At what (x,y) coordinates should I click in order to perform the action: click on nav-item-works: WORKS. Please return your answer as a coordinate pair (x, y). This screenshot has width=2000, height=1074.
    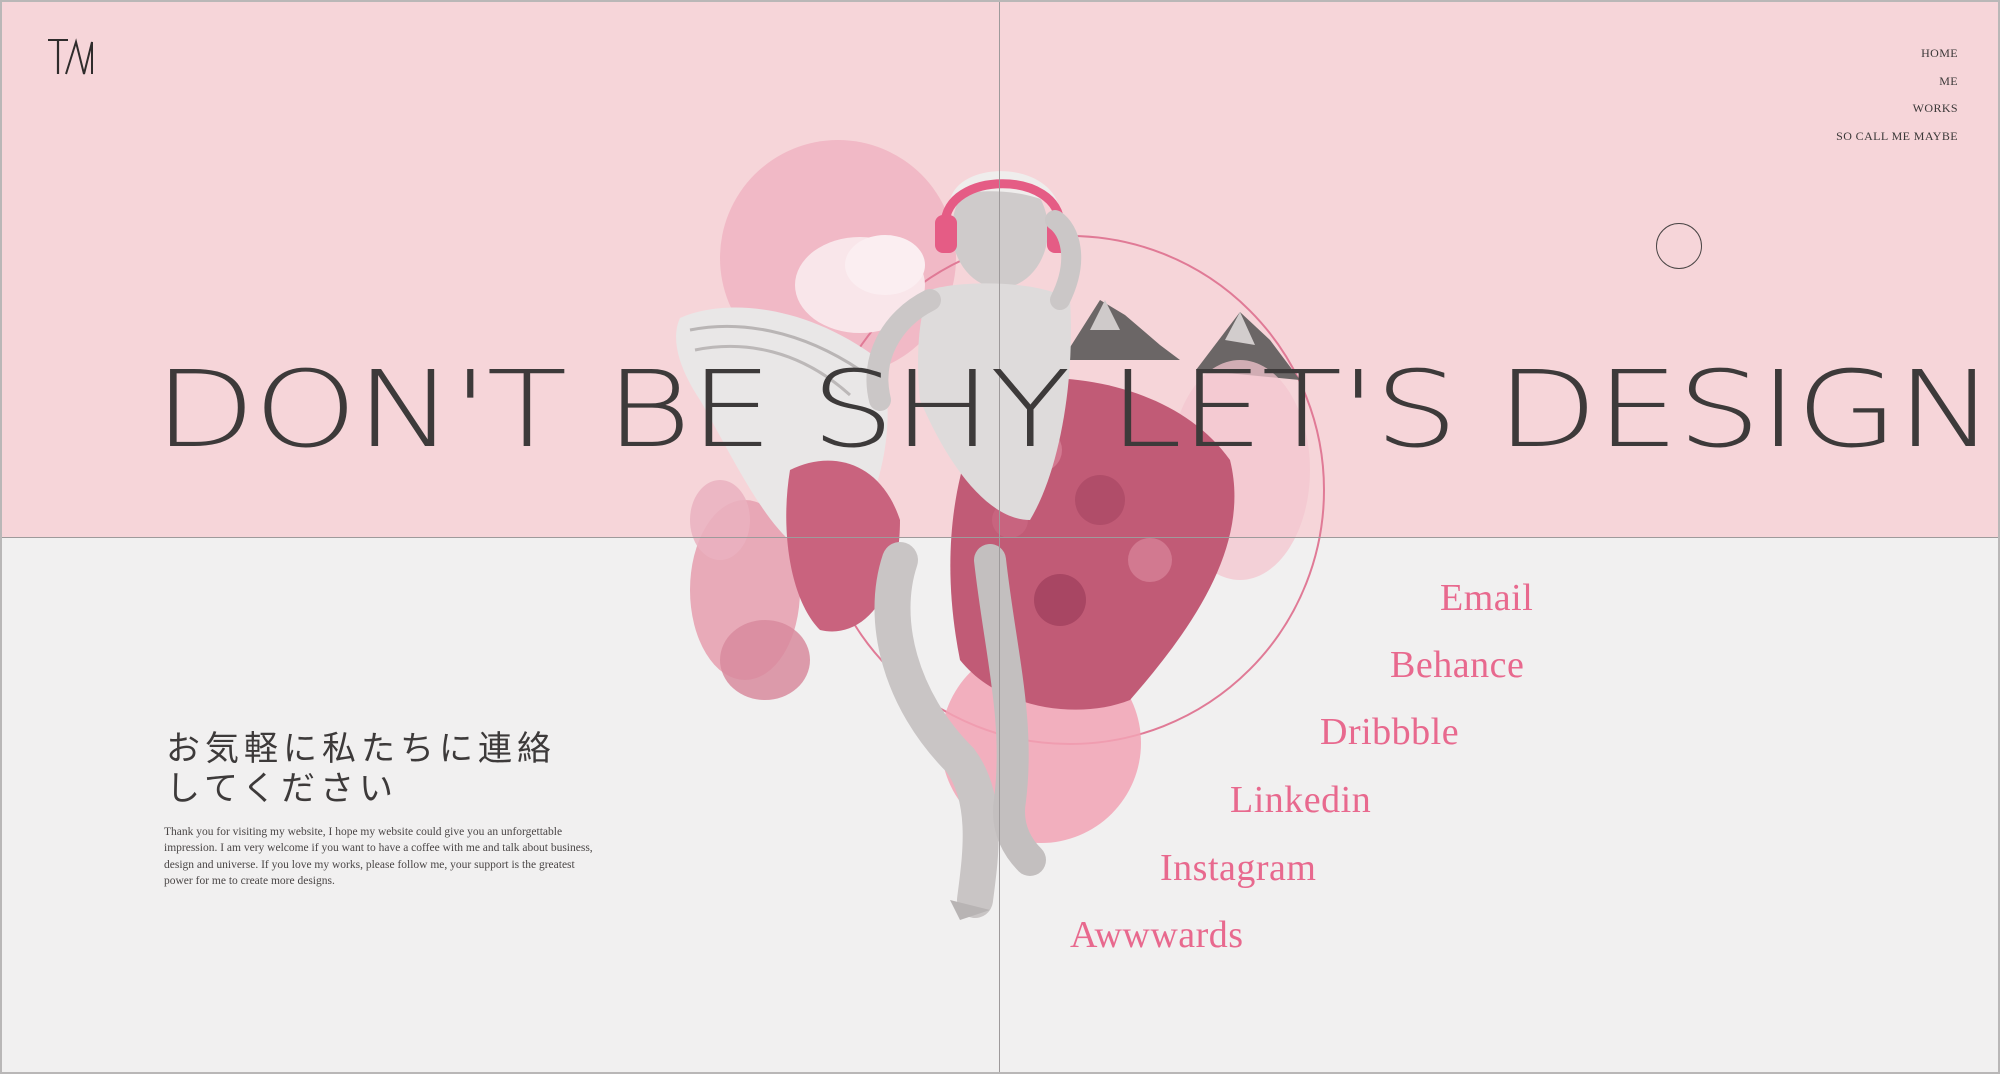
    Looking at the image, I should click on (1897, 109).